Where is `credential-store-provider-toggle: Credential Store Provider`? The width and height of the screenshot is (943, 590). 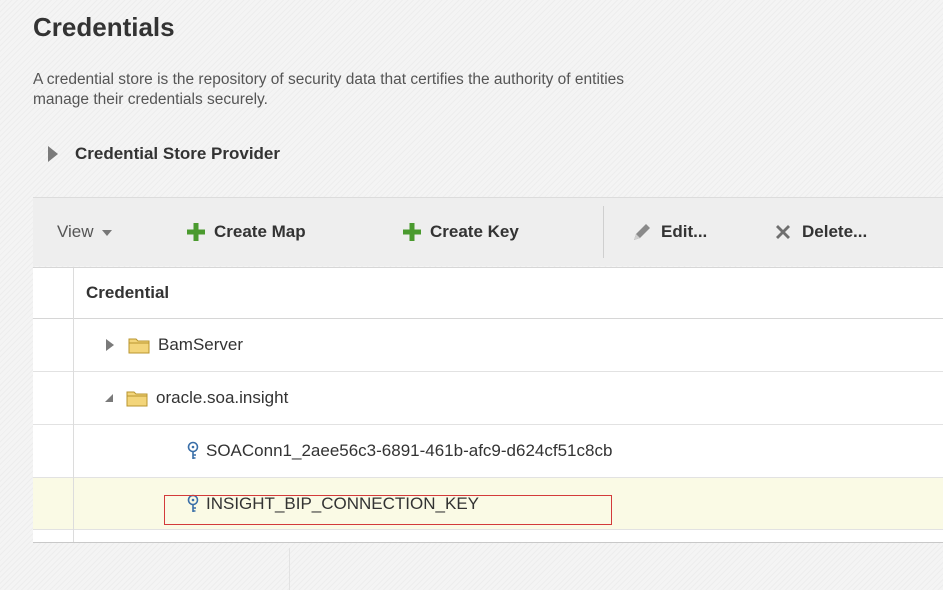
credential-store-provider-toggle: Credential Store Provider is located at coordinates (164, 154).